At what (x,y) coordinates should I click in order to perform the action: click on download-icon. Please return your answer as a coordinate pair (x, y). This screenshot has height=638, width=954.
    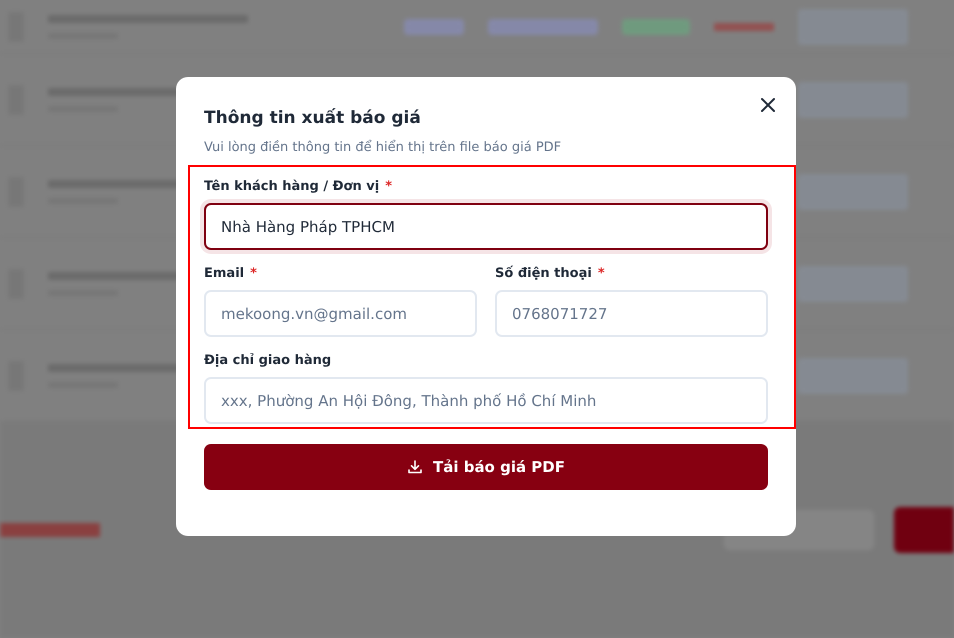
    Looking at the image, I should click on (414, 467).